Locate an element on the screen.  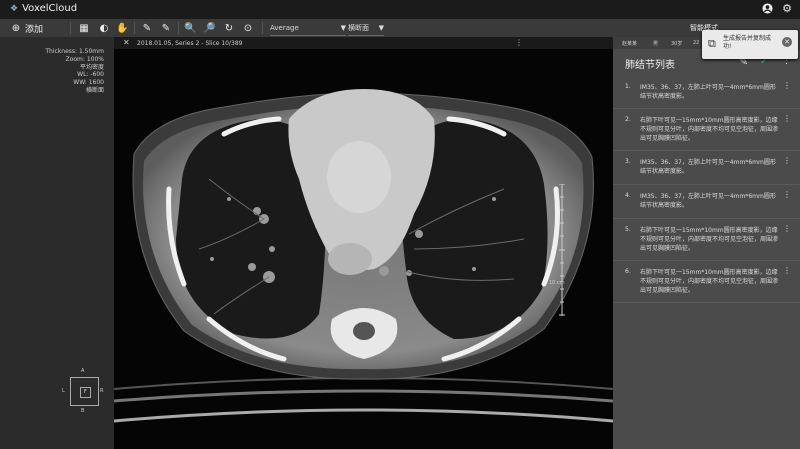
play-button: ⊙ is located at coordinates (248, 28).